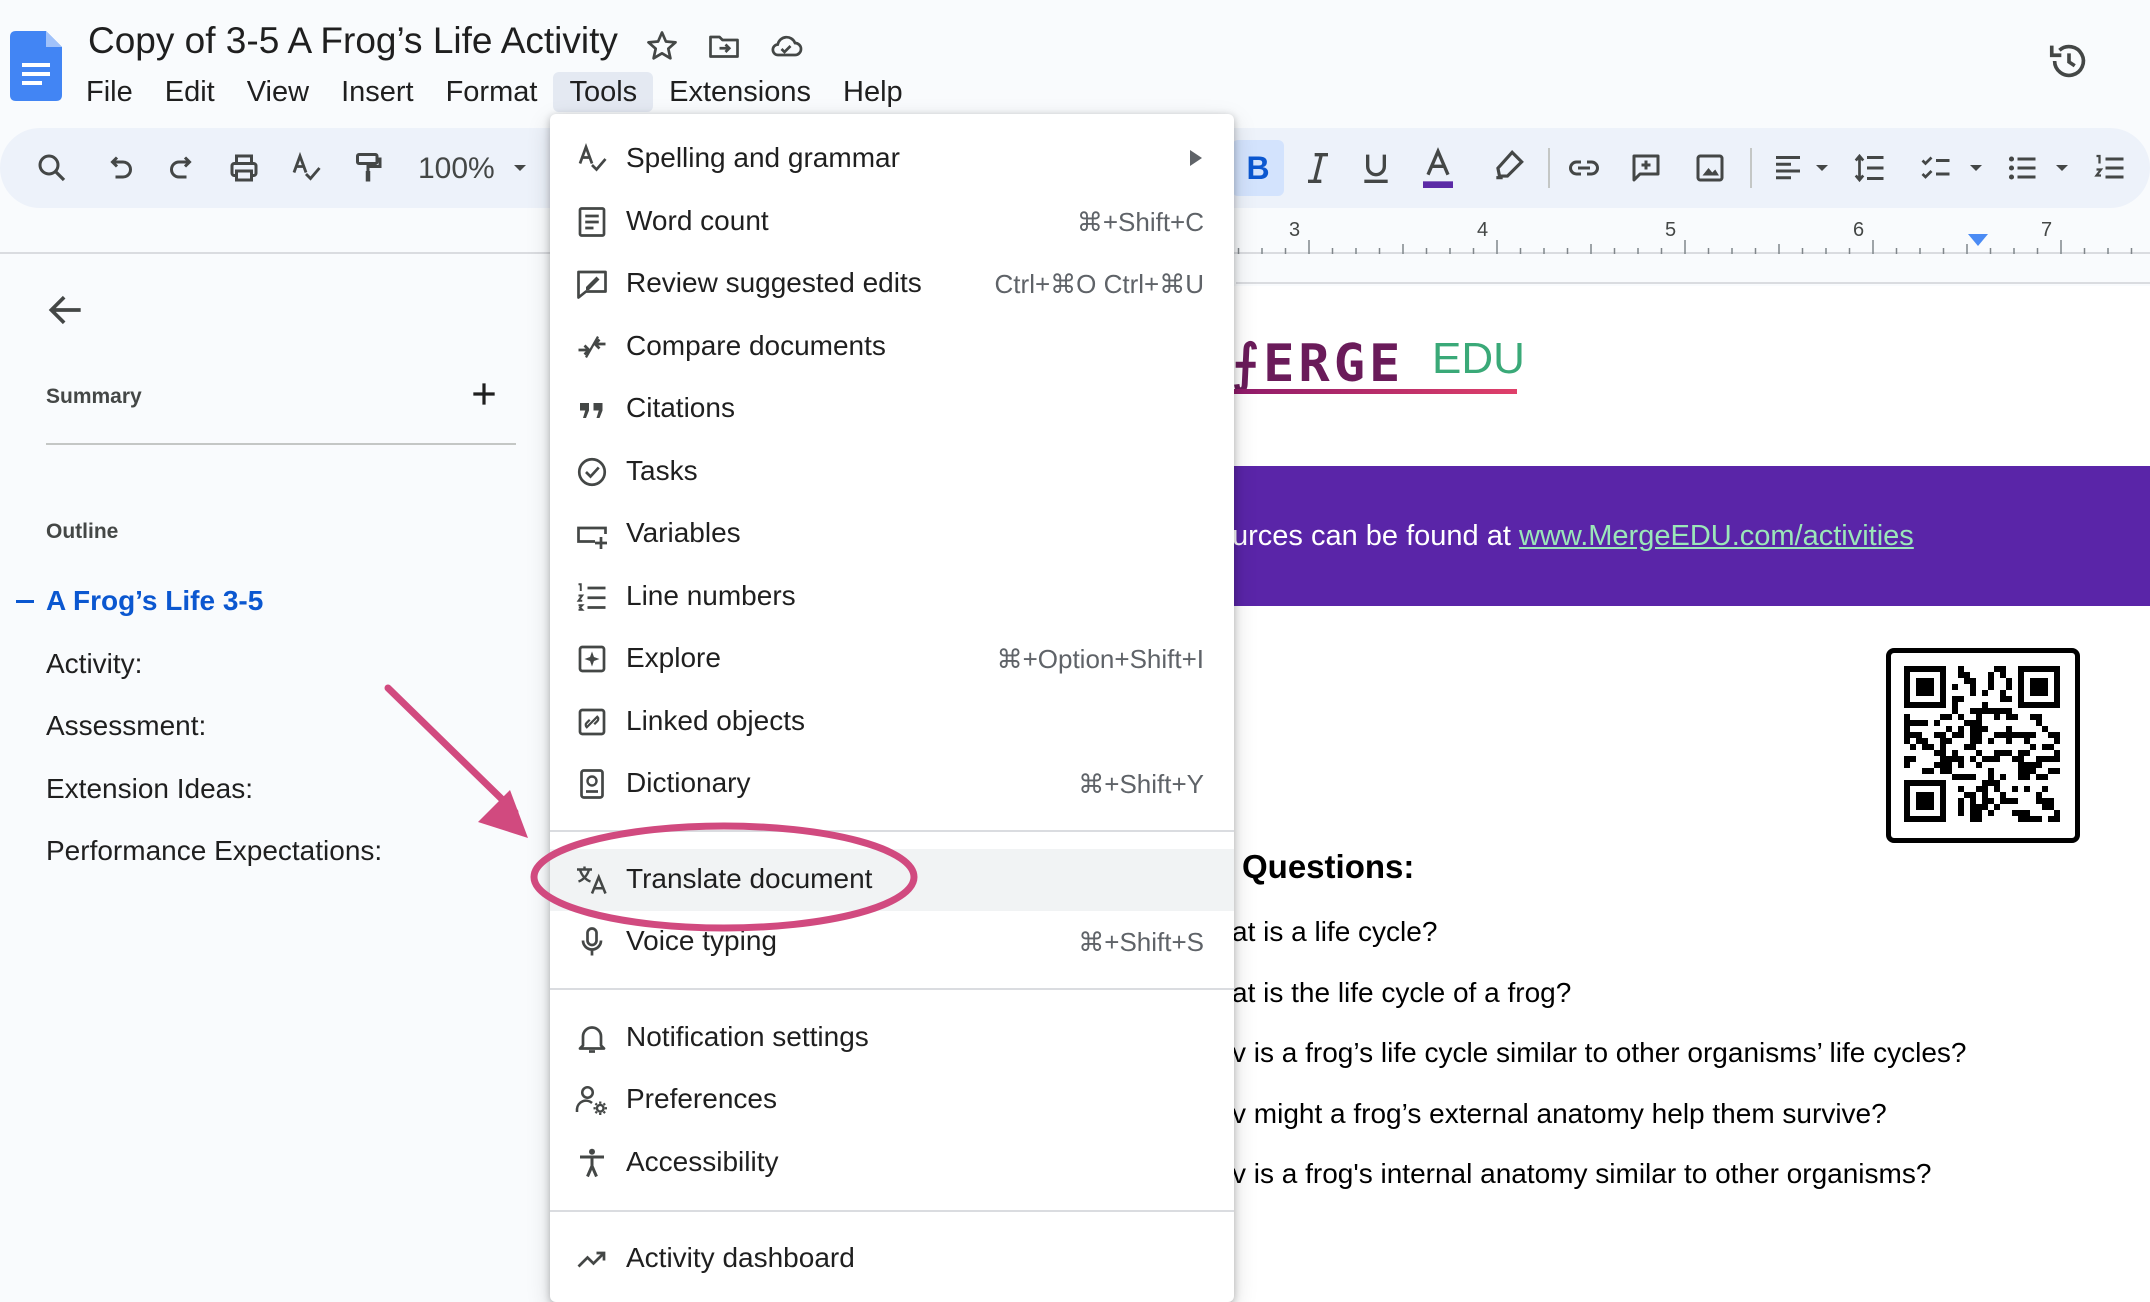 The height and width of the screenshot is (1302, 2150). I want to click on align-left-icon, so click(1788, 168).